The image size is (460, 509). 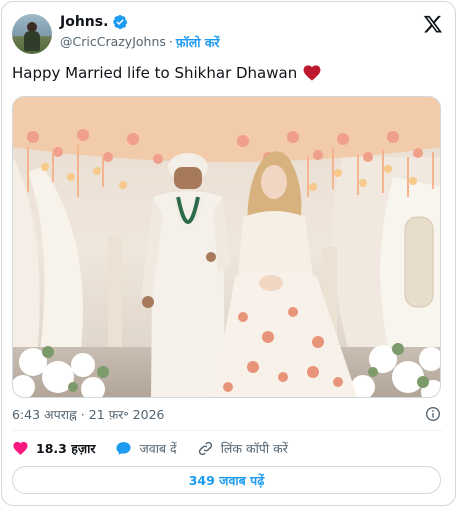 I want to click on follow-button: फ़ॉलो करें, so click(x=198, y=42).